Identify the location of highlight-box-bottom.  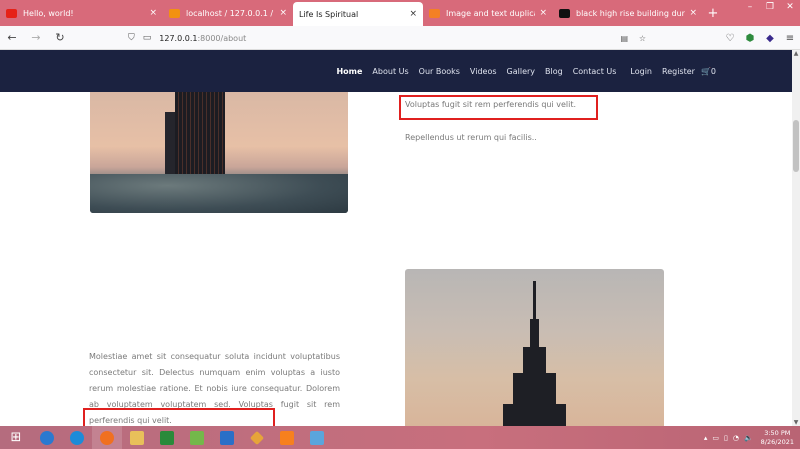
(179, 417).